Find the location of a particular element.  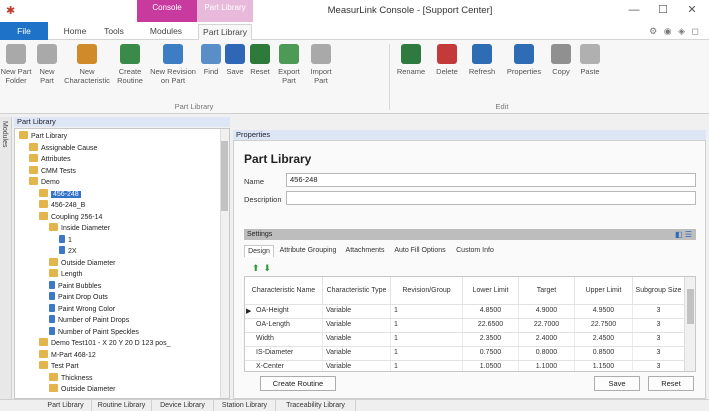

tree-item: Number of Paint Speckles is located at coordinates (94, 331).